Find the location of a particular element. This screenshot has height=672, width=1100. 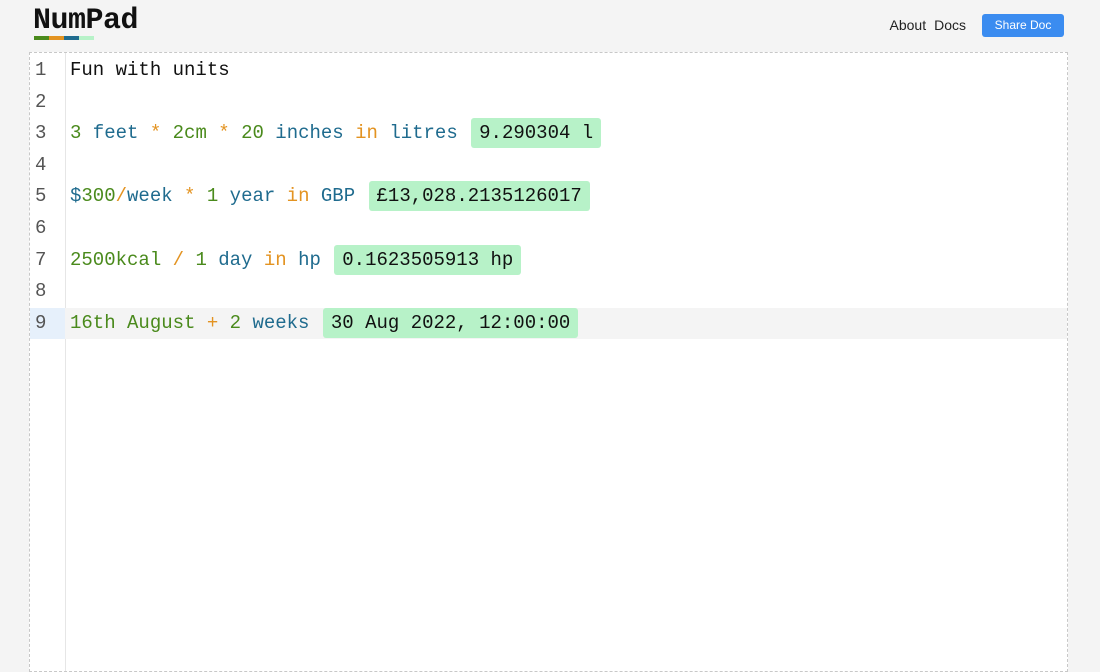

number-token: 2500 is located at coordinates (93, 259).